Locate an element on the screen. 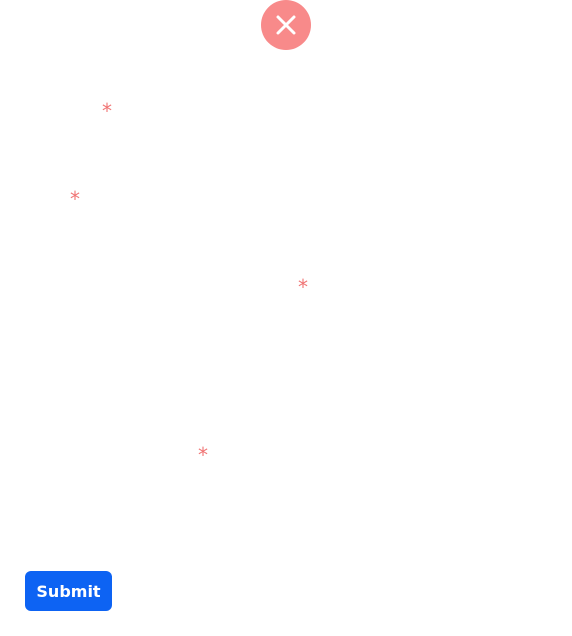 The height and width of the screenshot is (636, 572). submit-button: Submit is located at coordinates (68, 591).